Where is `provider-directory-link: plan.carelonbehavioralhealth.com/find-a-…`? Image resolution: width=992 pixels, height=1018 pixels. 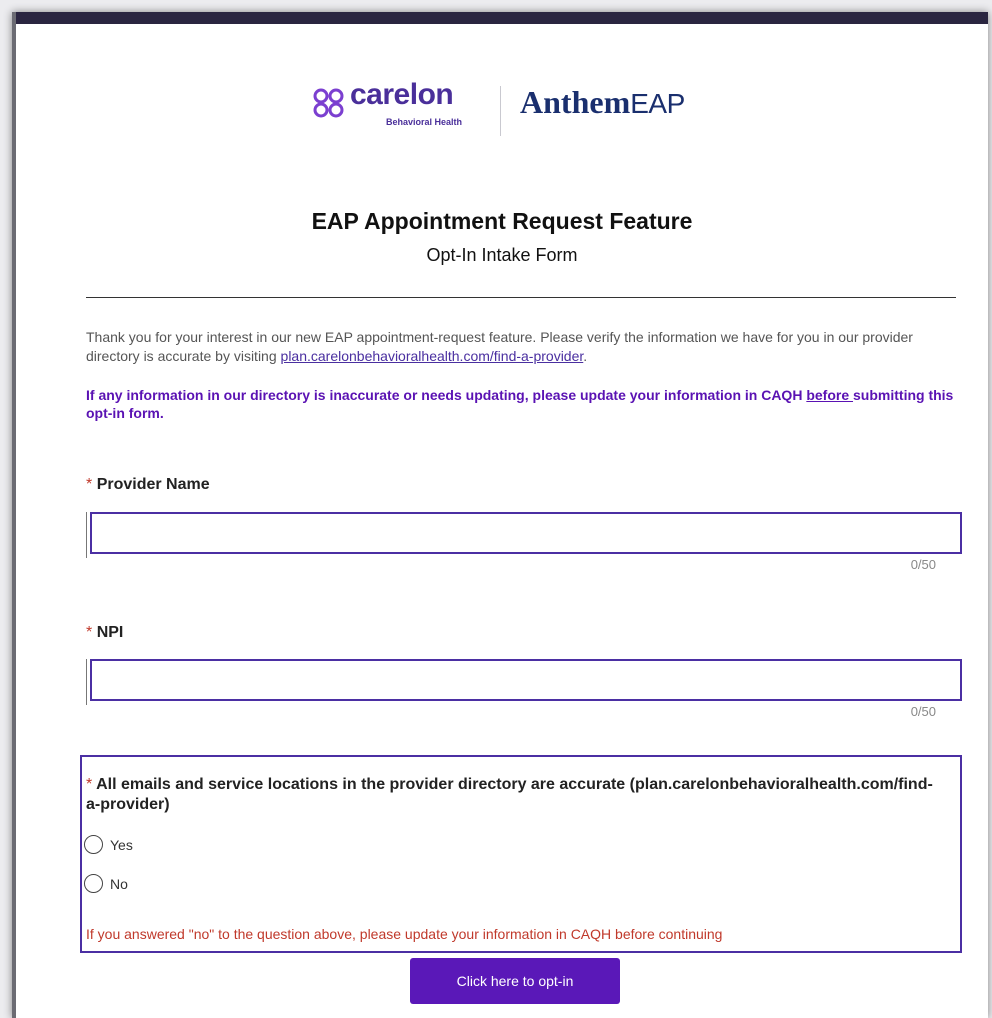 provider-directory-link: plan.carelonbehavioralhealth.com/find-a-… is located at coordinates (432, 356).